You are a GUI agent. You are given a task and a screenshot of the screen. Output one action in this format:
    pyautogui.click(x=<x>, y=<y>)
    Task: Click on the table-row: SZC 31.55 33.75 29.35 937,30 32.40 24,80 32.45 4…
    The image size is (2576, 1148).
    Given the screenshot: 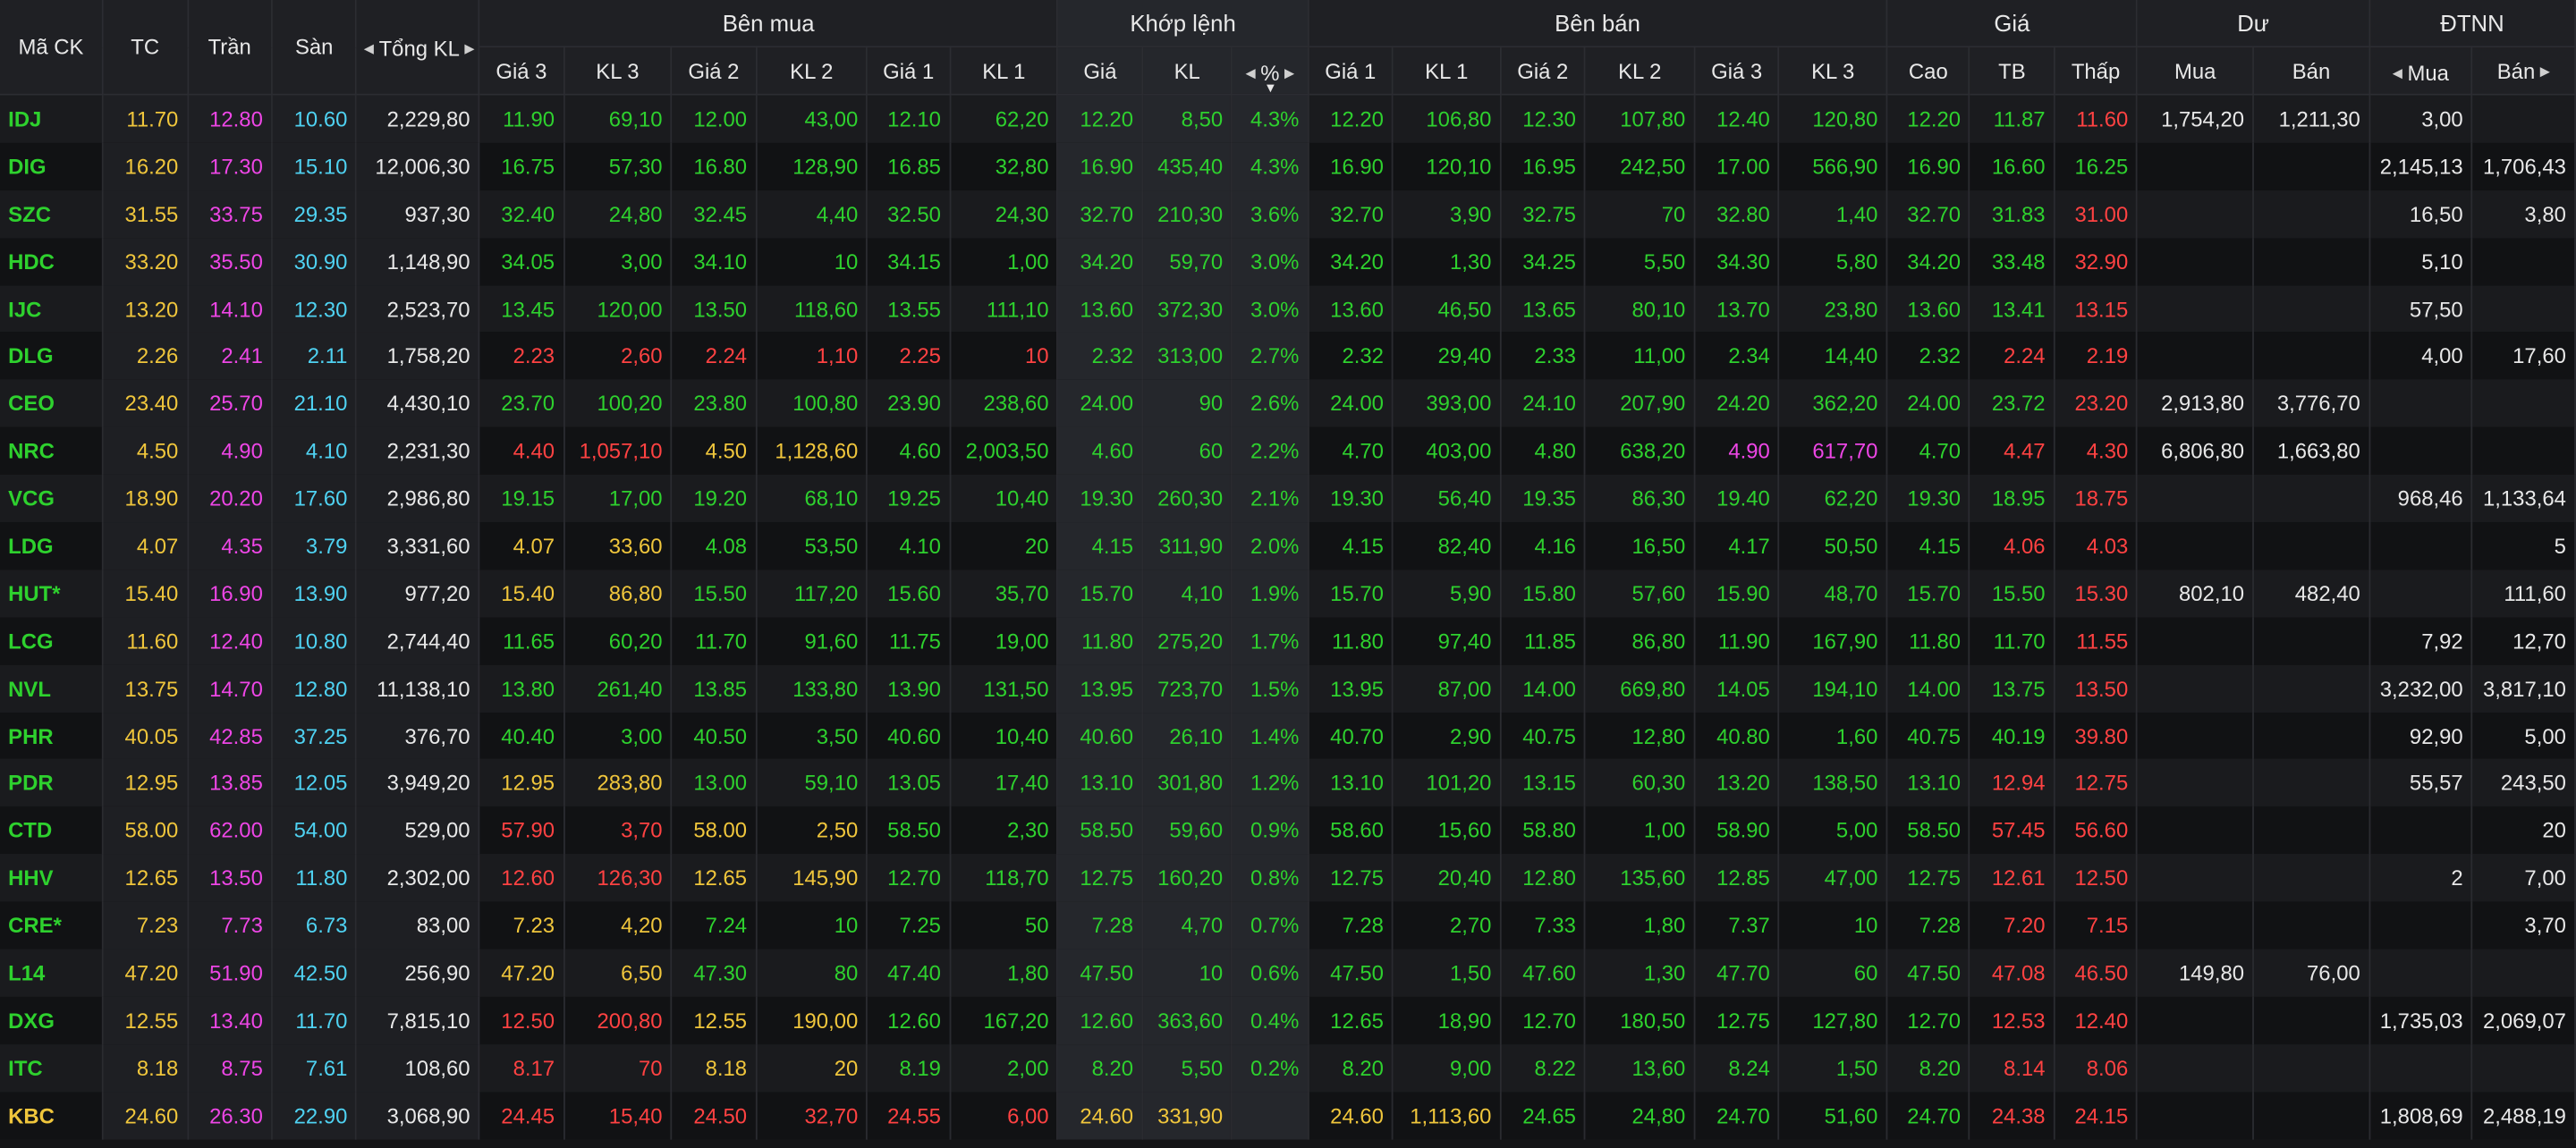 What is the action you would take?
    pyautogui.click(x=1288, y=214)
    